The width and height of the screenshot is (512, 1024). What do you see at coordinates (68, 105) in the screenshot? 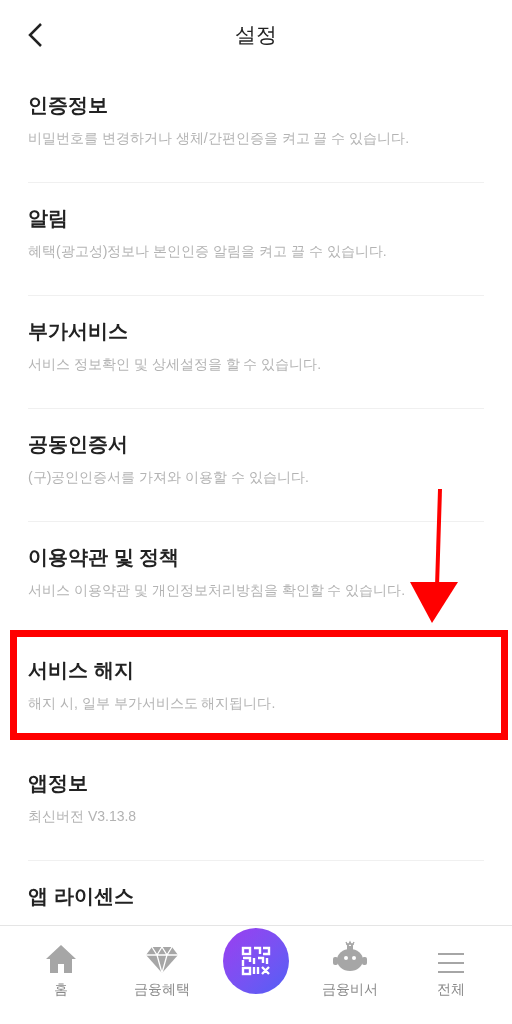
I see `menu-item-title: 인증정보` at bounding box center [68, 105].